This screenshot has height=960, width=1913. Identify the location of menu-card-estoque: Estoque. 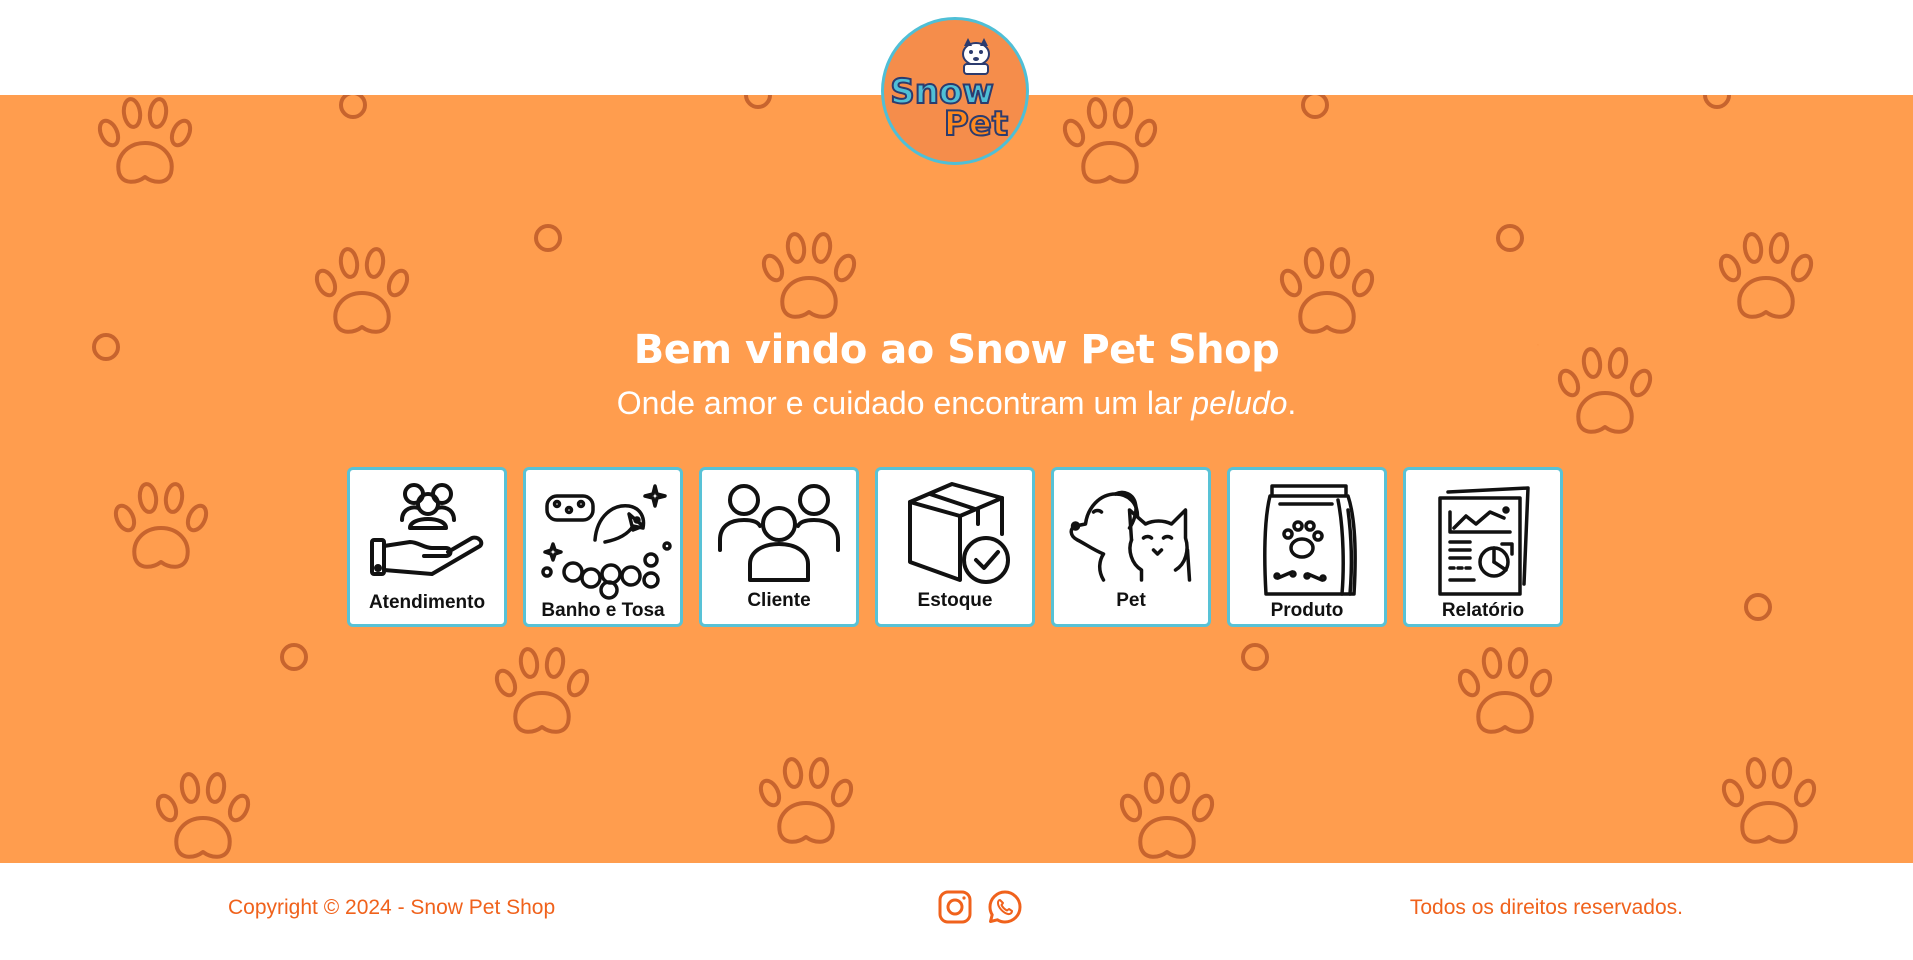
(955, 547).